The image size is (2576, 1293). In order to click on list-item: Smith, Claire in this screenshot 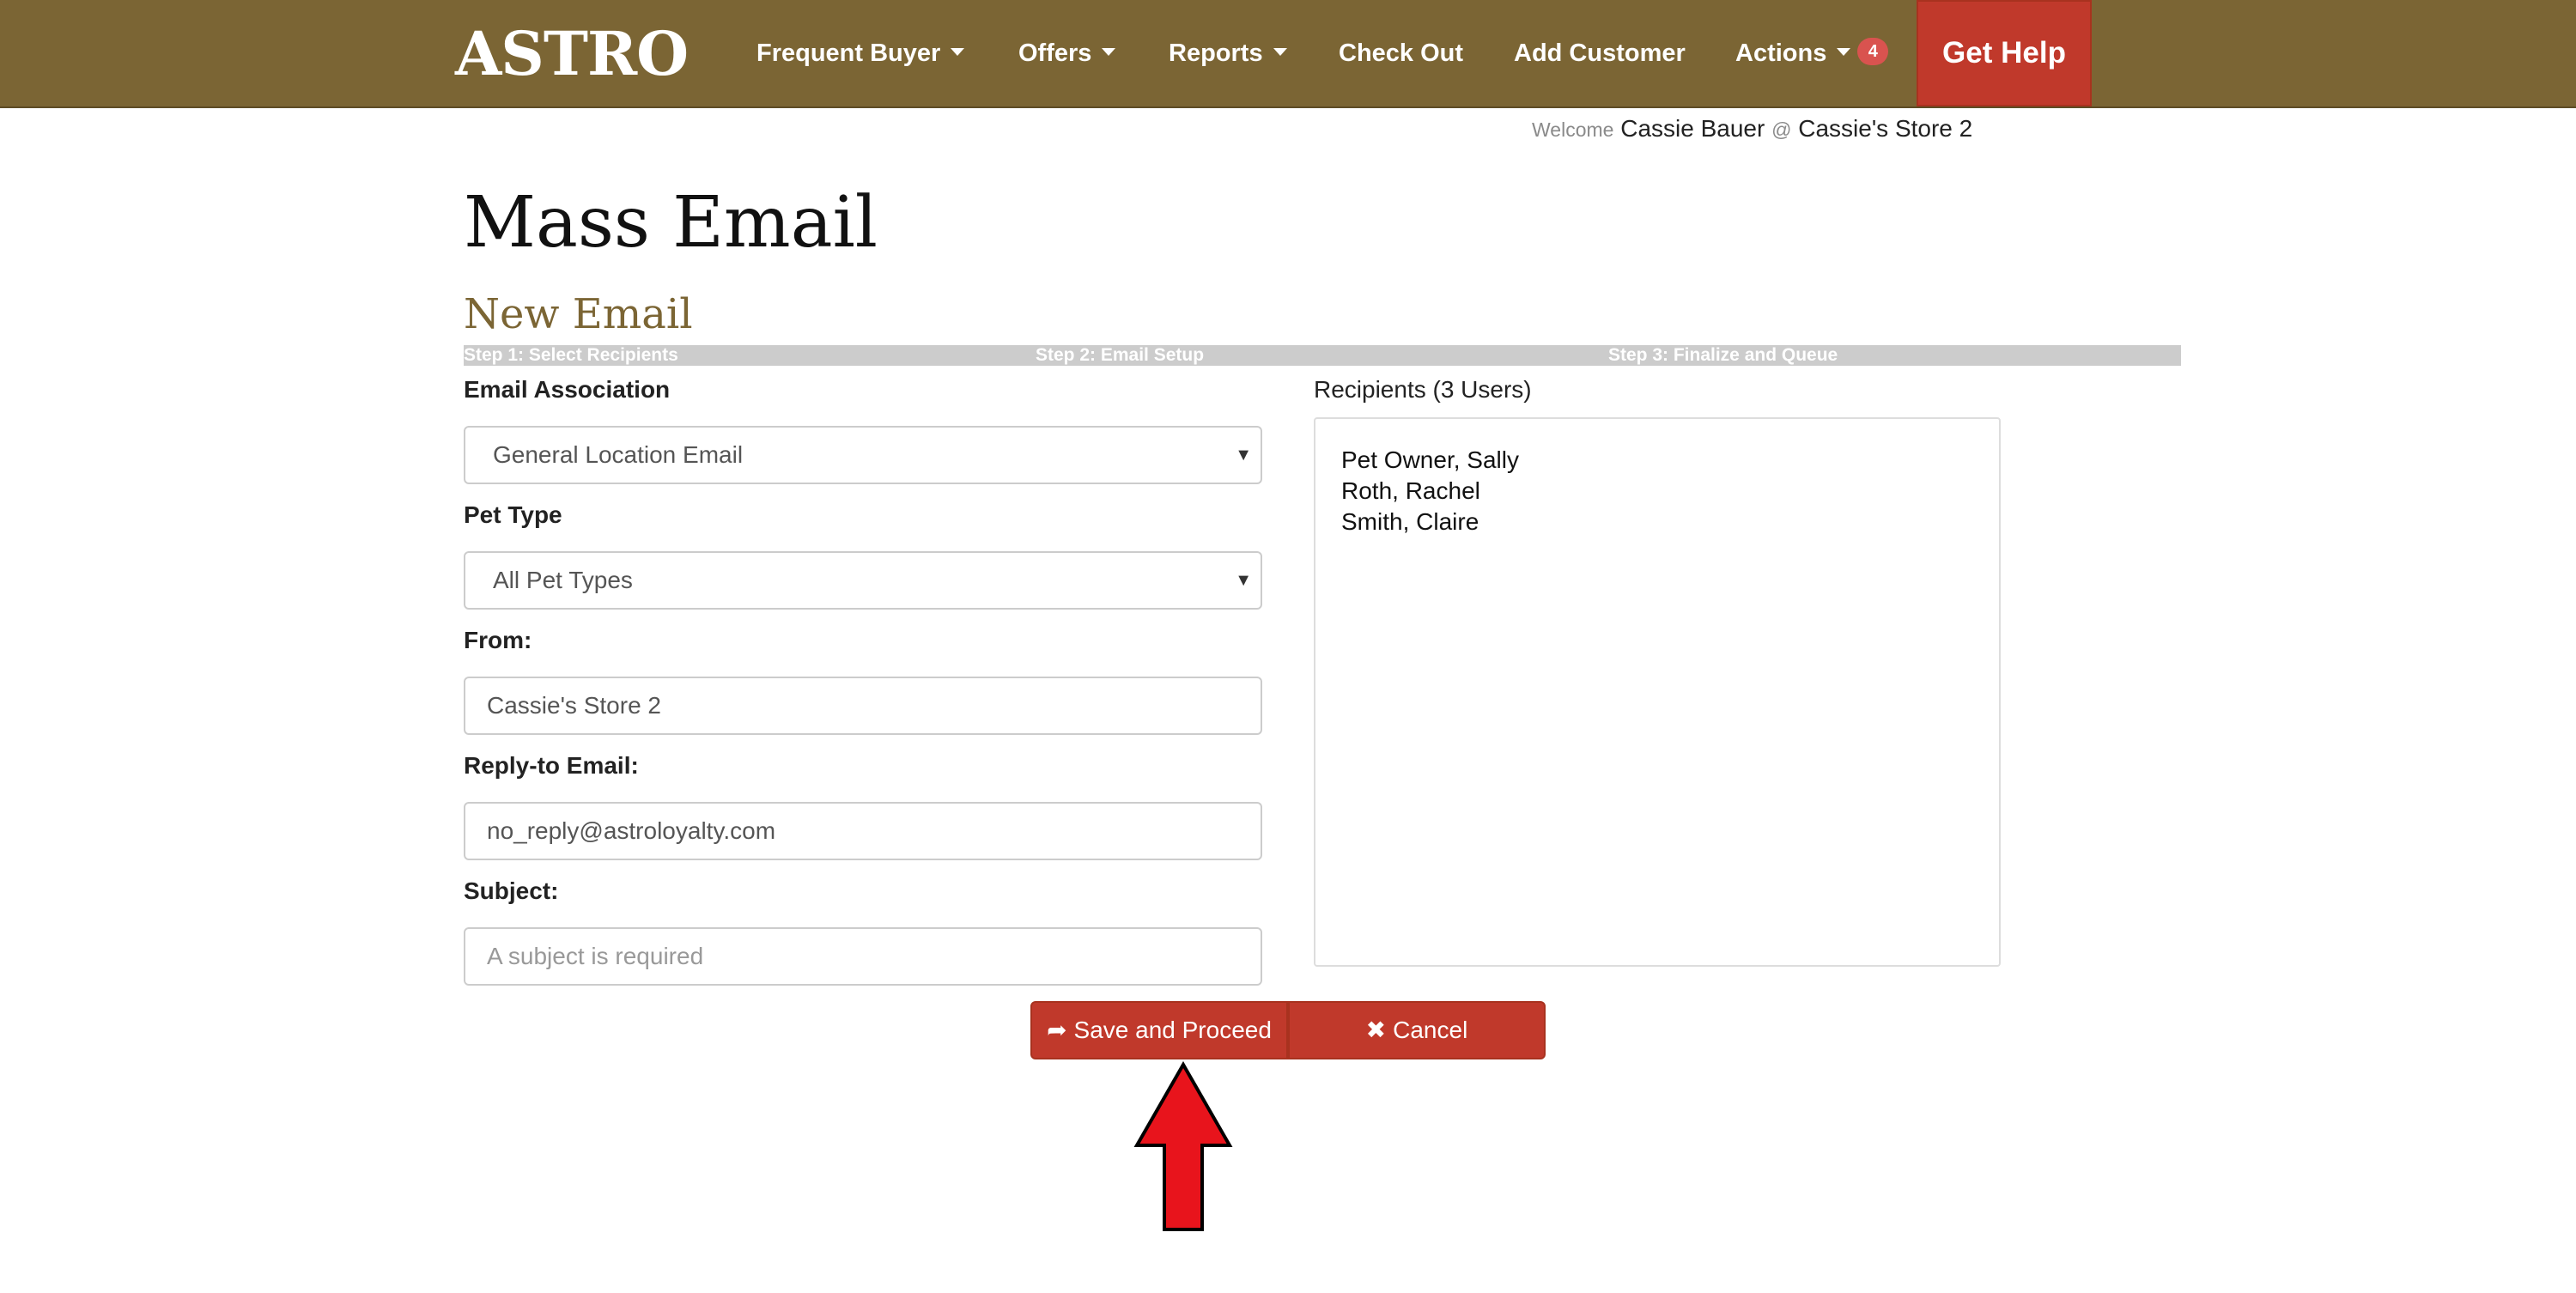, I will do `click(1657, 522)`.